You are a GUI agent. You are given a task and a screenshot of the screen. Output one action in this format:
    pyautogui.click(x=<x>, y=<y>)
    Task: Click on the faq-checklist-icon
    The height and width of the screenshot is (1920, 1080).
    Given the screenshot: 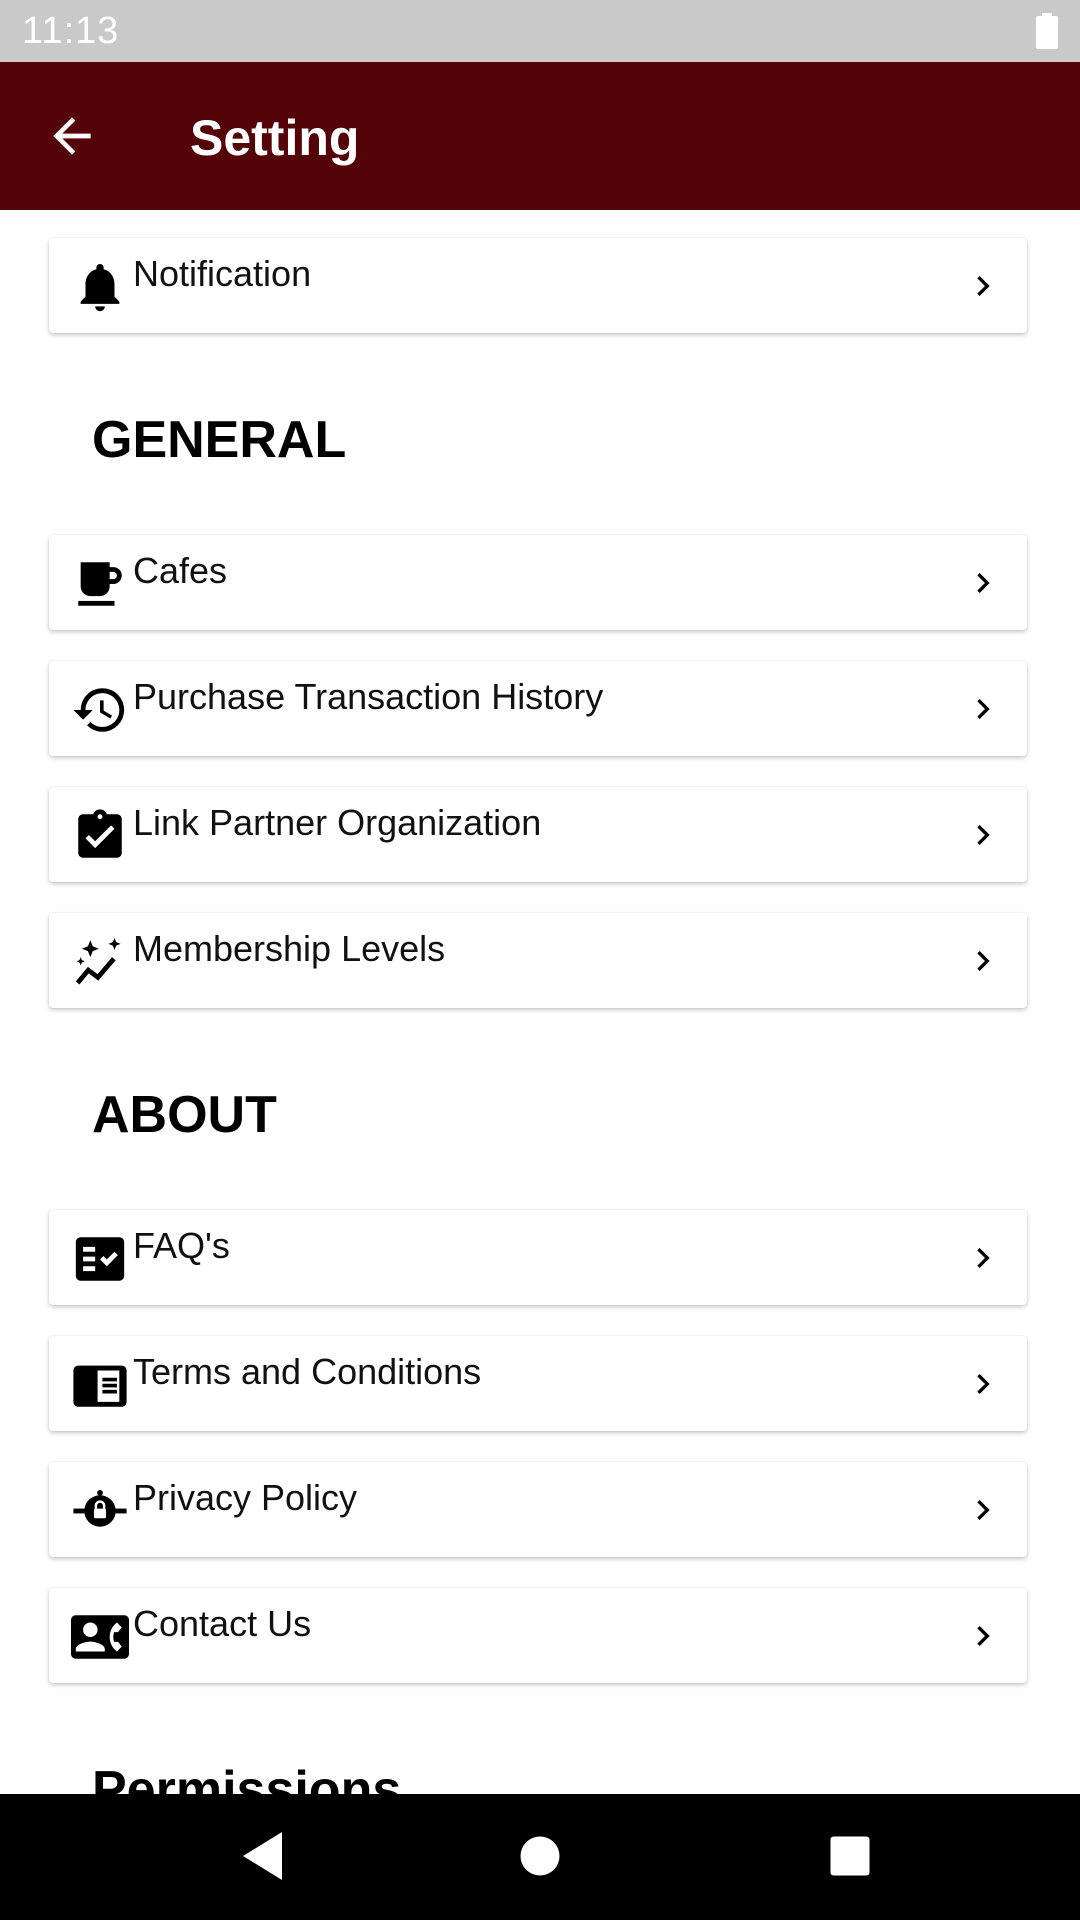 What is the action you would take?
    pyautogui.click(x=100, y=1259)
    